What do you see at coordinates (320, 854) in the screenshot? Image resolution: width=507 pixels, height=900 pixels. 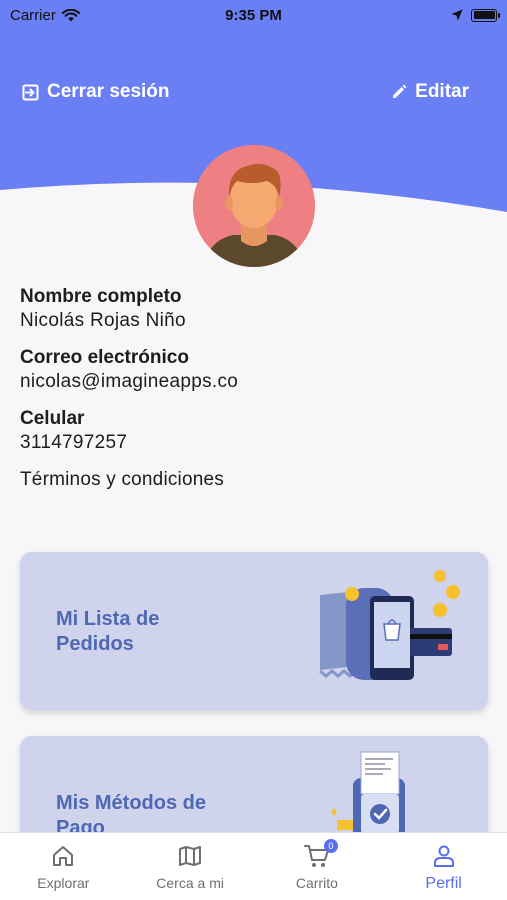 I see `cart-icon: 0` at bounding box center [320, 854].